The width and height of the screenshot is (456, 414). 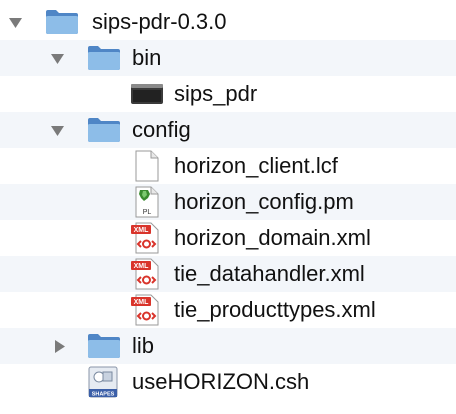 I want to click on tree-label-horizon-domain: horizon_domain.xml, so click(x=272, y=237).